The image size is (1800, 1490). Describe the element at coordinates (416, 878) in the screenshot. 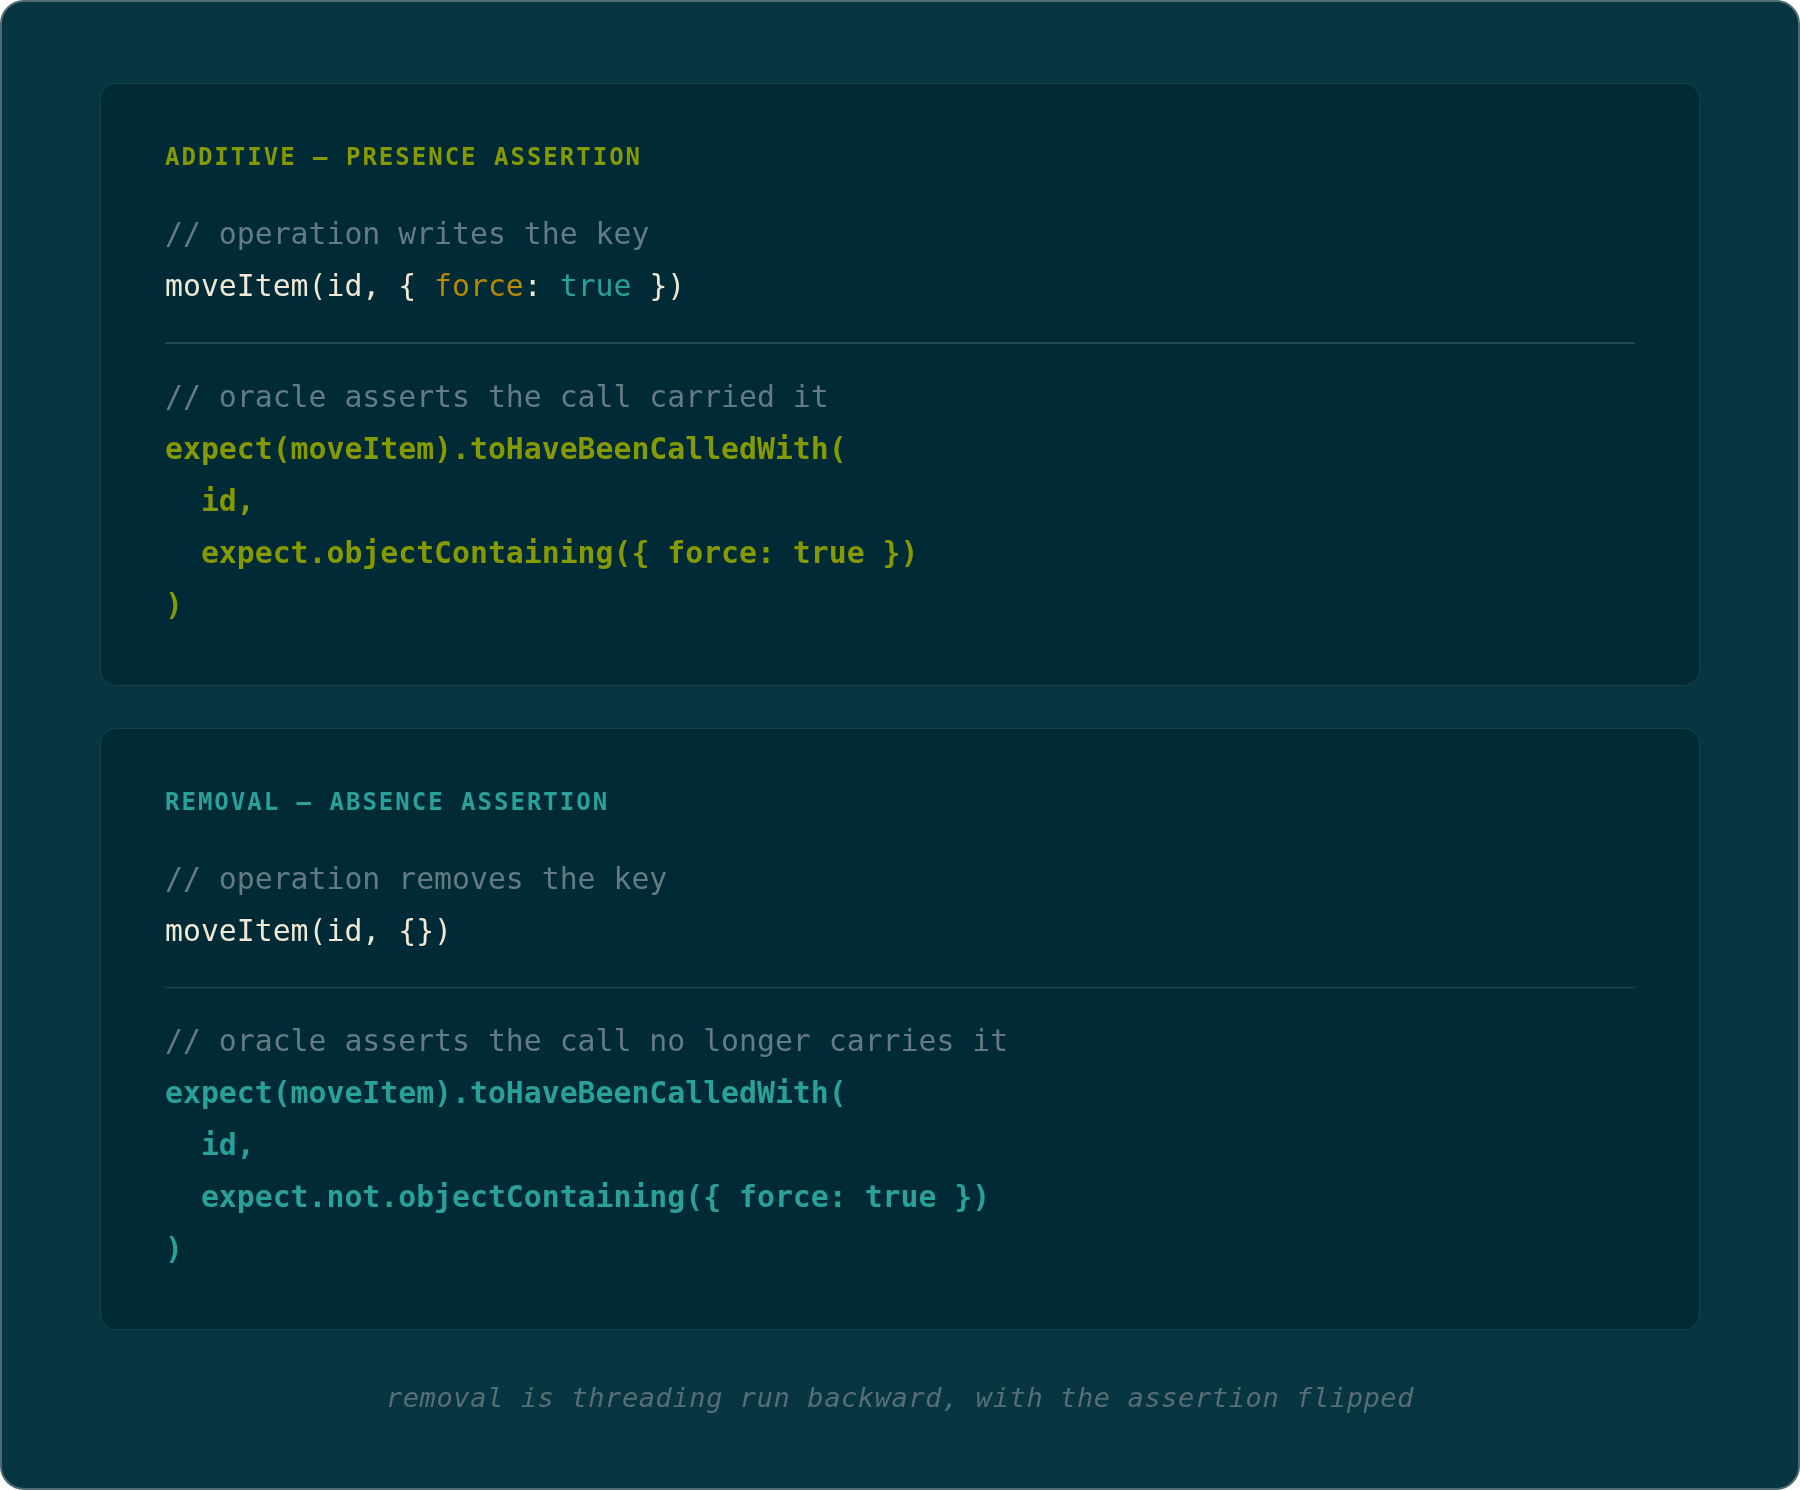

I see `code-comment: // operation removes the key` at that location.